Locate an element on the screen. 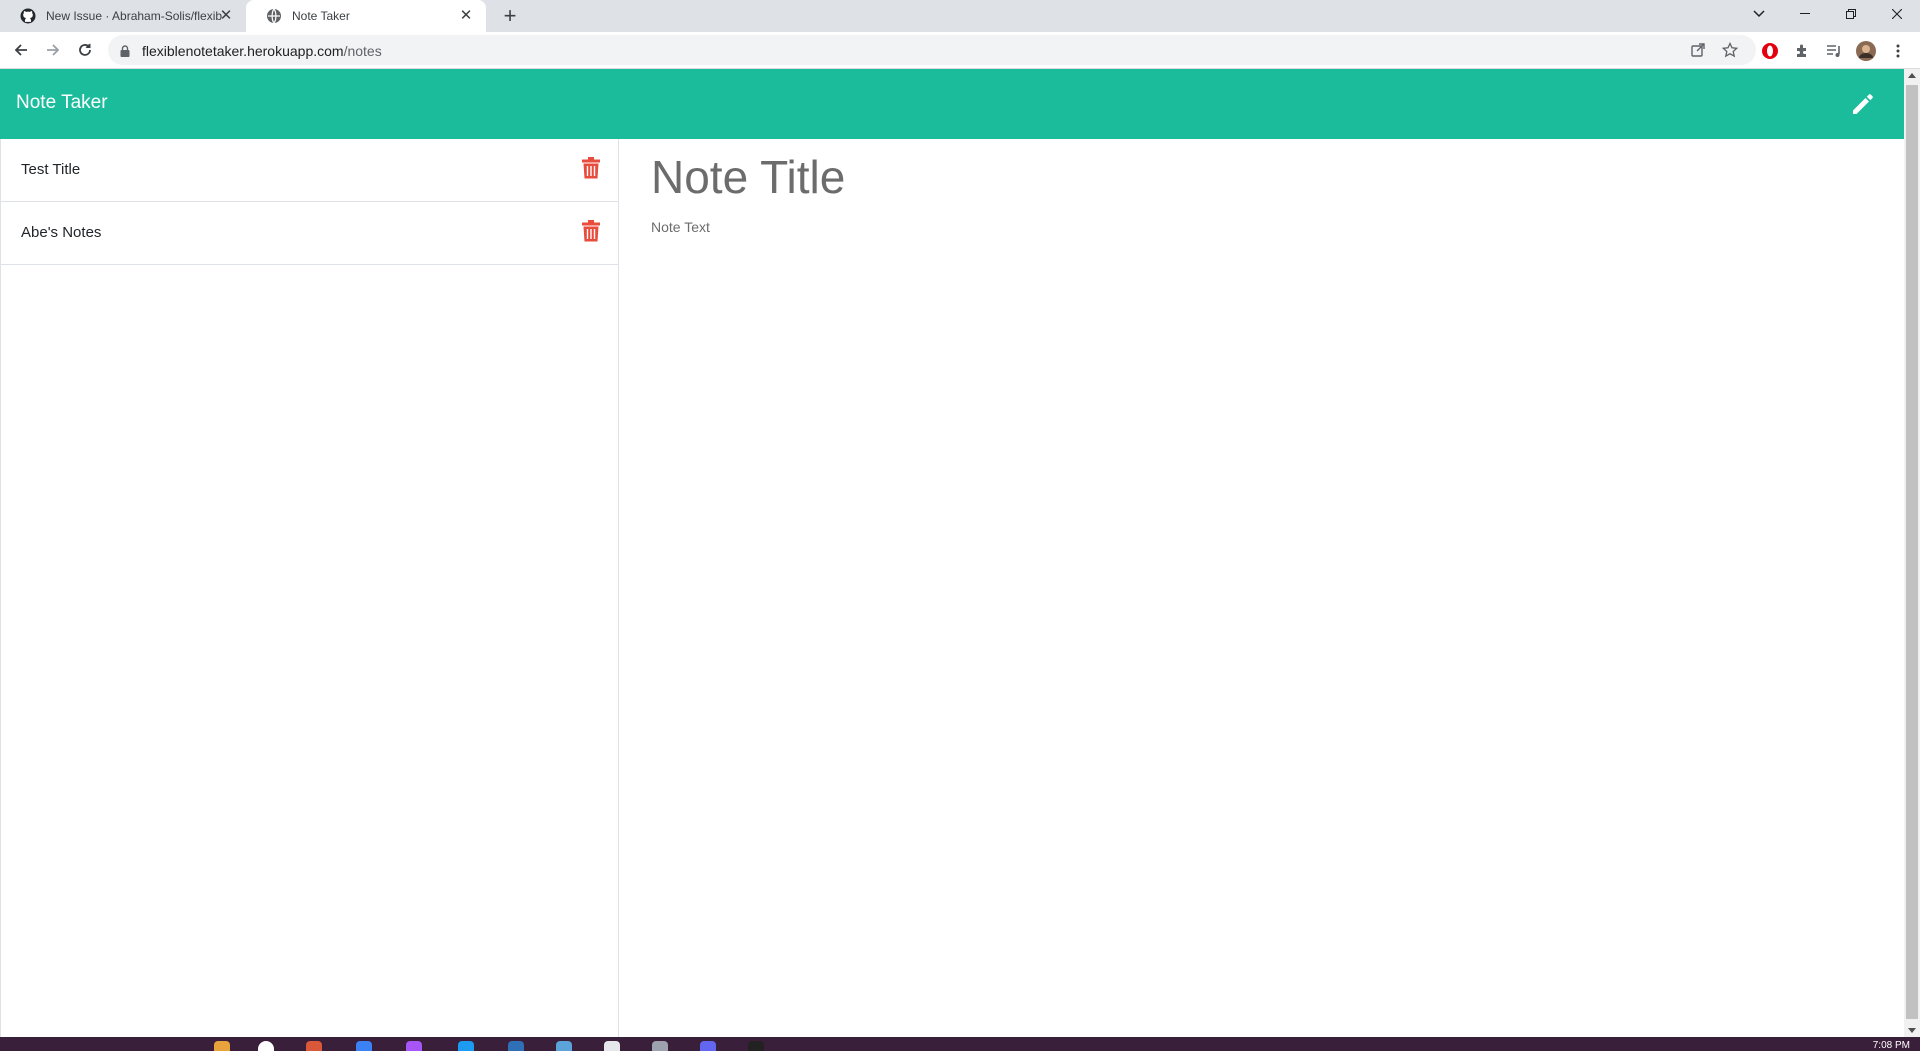 The image size is (1920, 1051). address-bar: flexiblenotetaker.herokuapp.com/notes is located at coordinates (932, 50).